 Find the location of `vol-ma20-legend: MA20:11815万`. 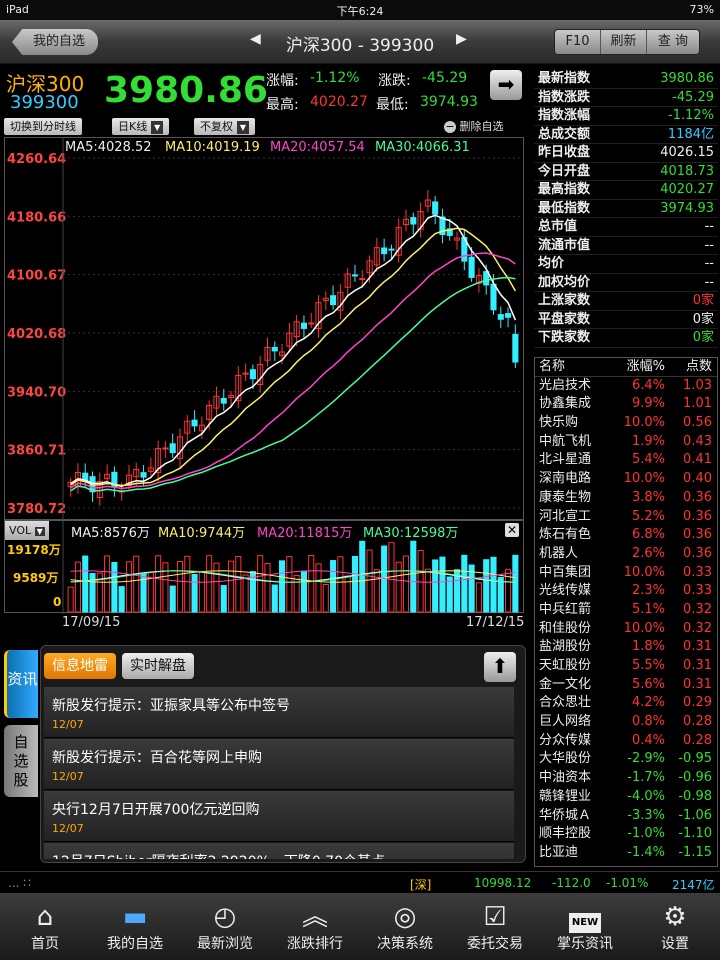

vol-ma20-legend: MA20:11815万 is located at coordinates (305, 533).